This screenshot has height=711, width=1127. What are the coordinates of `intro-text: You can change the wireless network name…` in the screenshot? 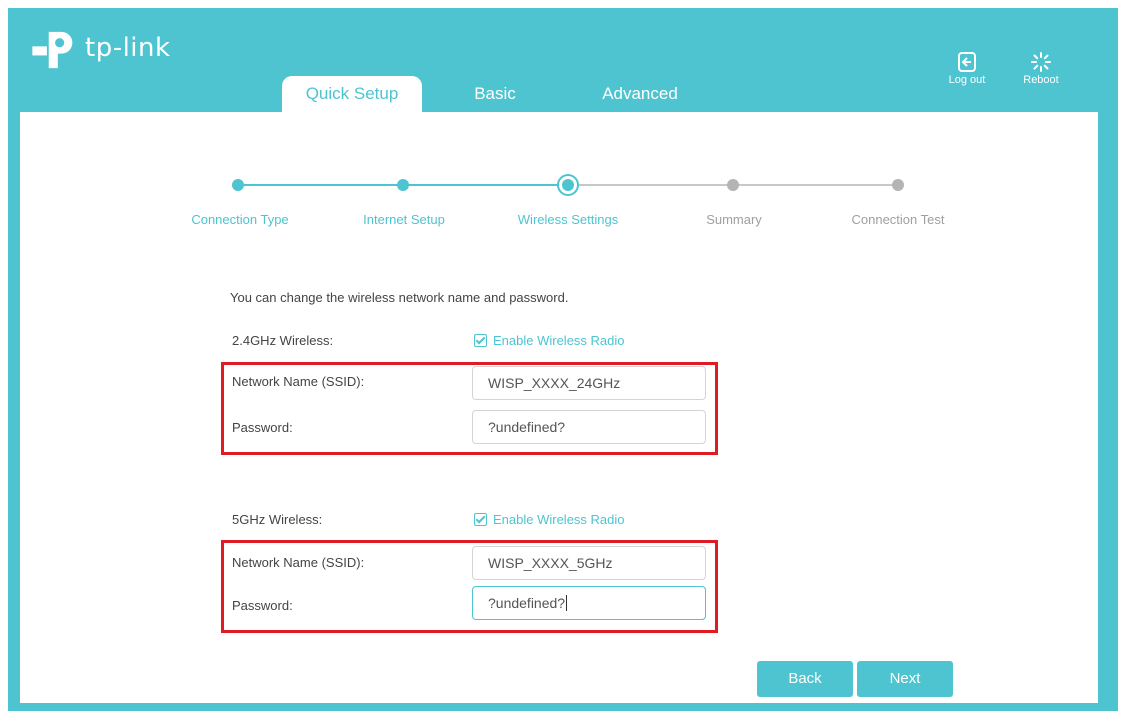 It's located at (399, 297).